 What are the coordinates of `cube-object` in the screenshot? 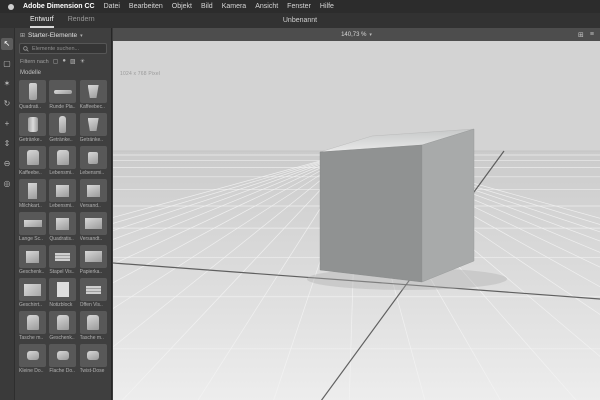 It's located at (397, 205).